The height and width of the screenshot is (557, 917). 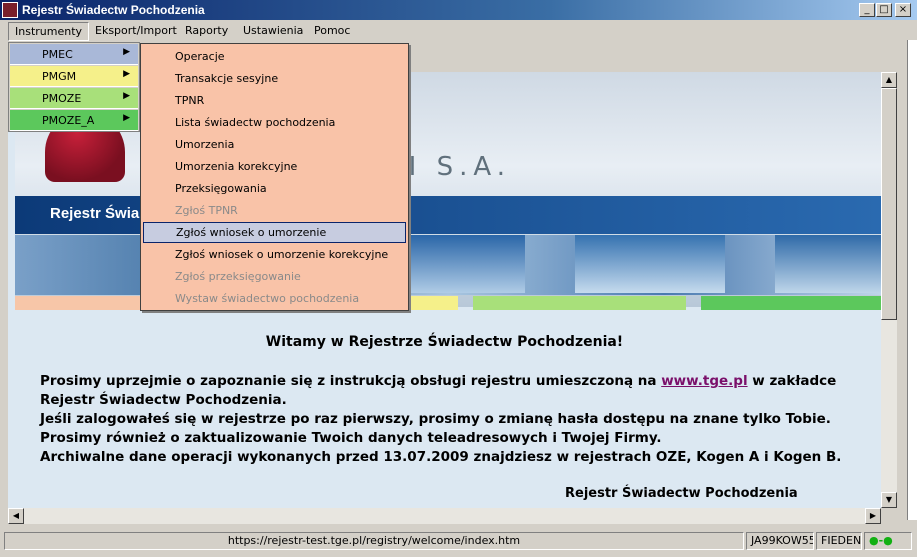 What do you see at coordinates (267, 298) in the screenshot?
I see `pmec-menu-item: Wystaw świadectwo pochodzenia` at bounding box center [267, 298].